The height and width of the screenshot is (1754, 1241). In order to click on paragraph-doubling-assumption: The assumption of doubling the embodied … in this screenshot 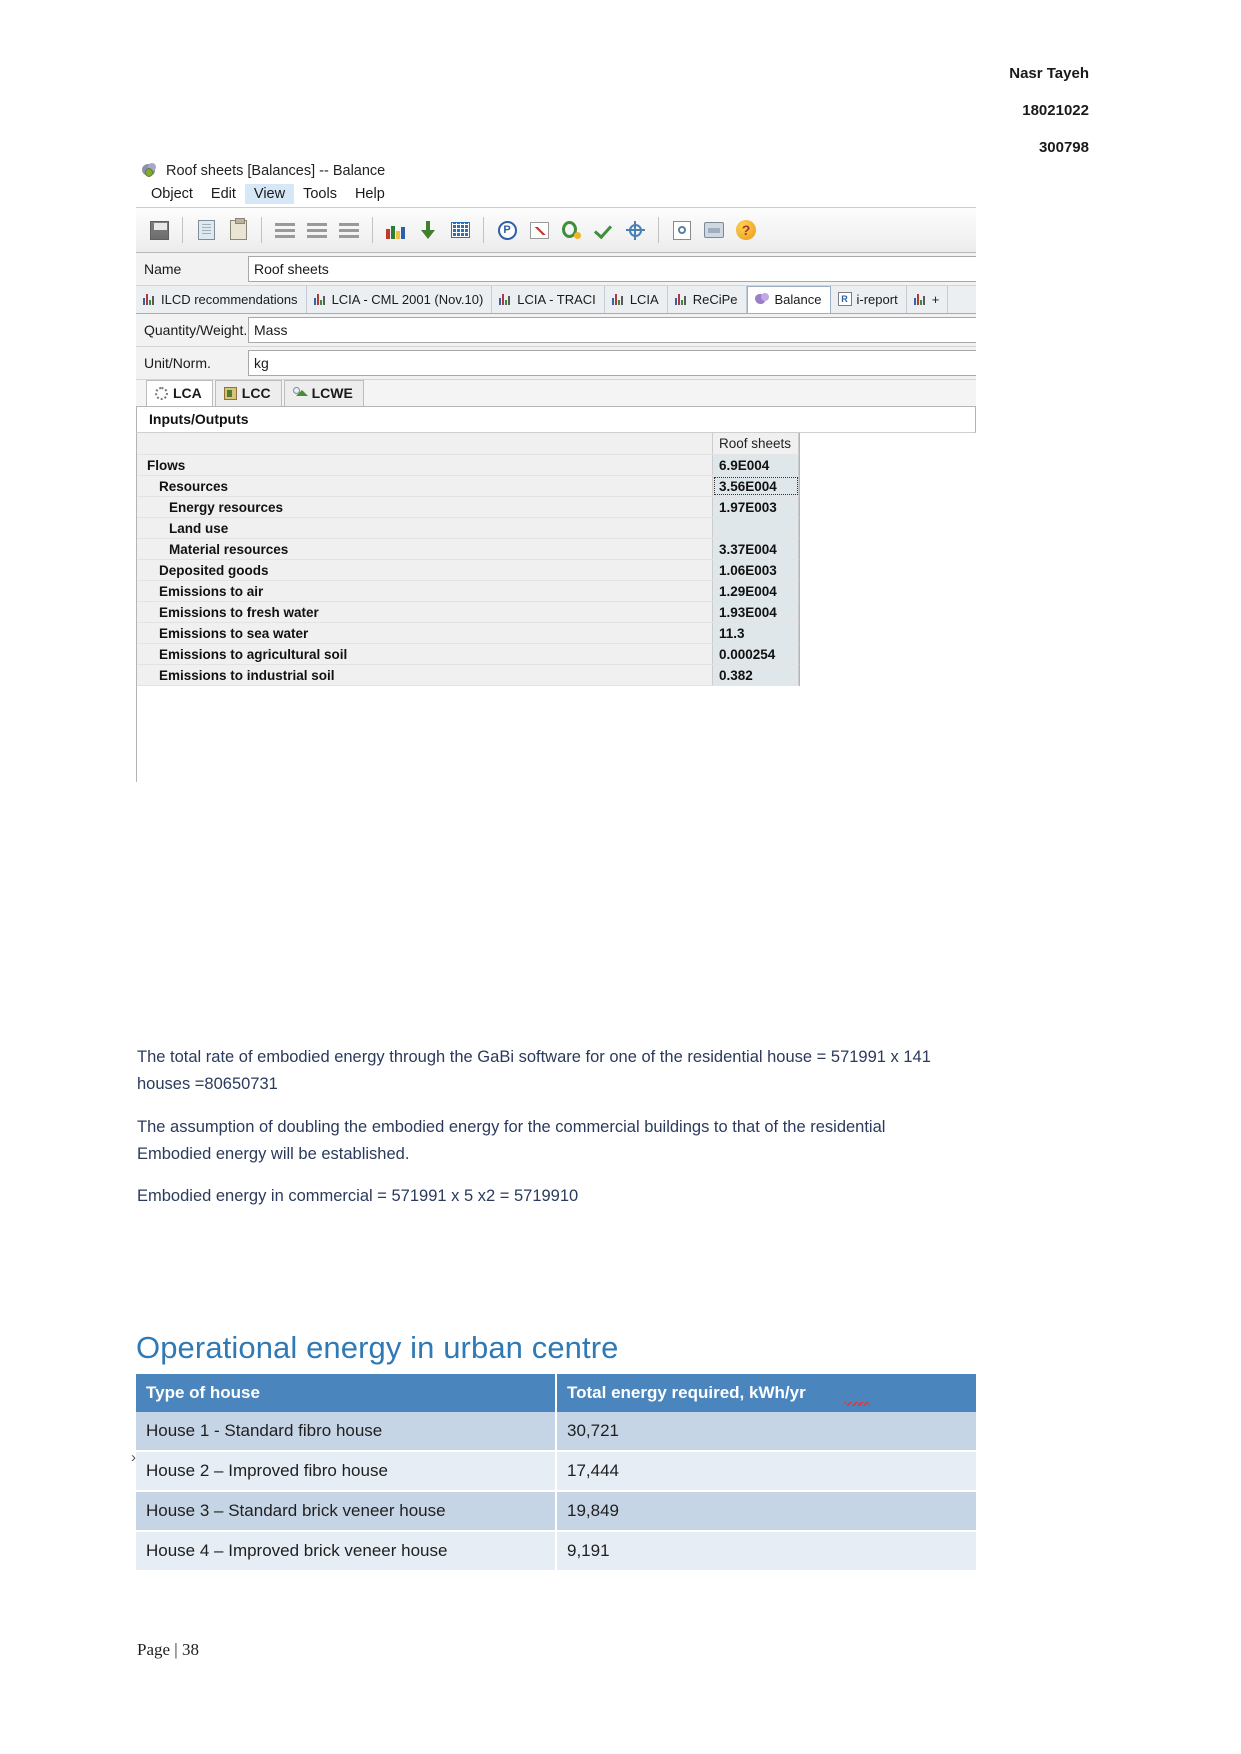, I will do `click(511, 1140)`.